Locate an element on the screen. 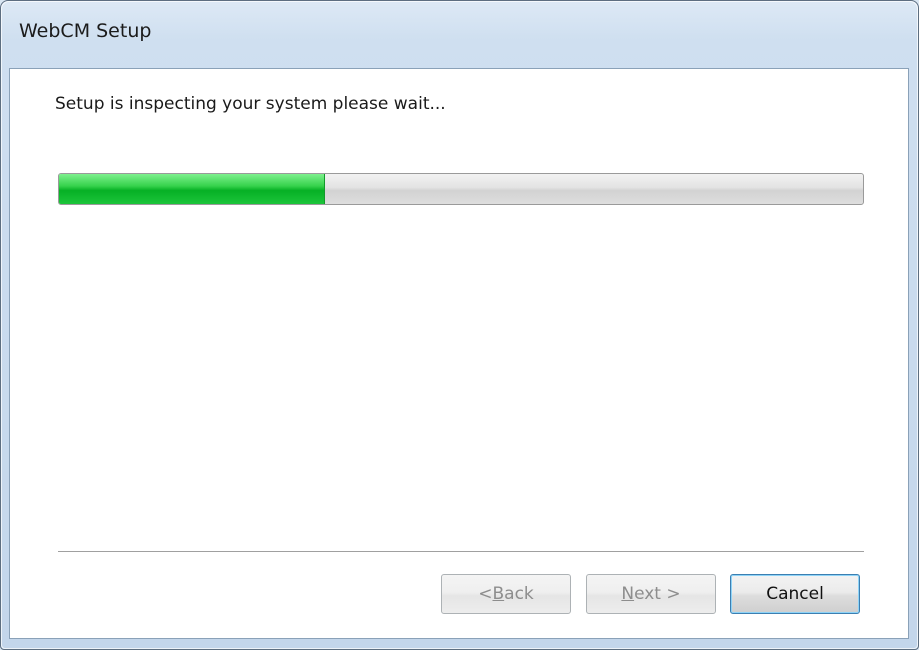 This screenshot has width=919, height=650. title-bar: WebCM Setup is located at coordinates (459, 34).